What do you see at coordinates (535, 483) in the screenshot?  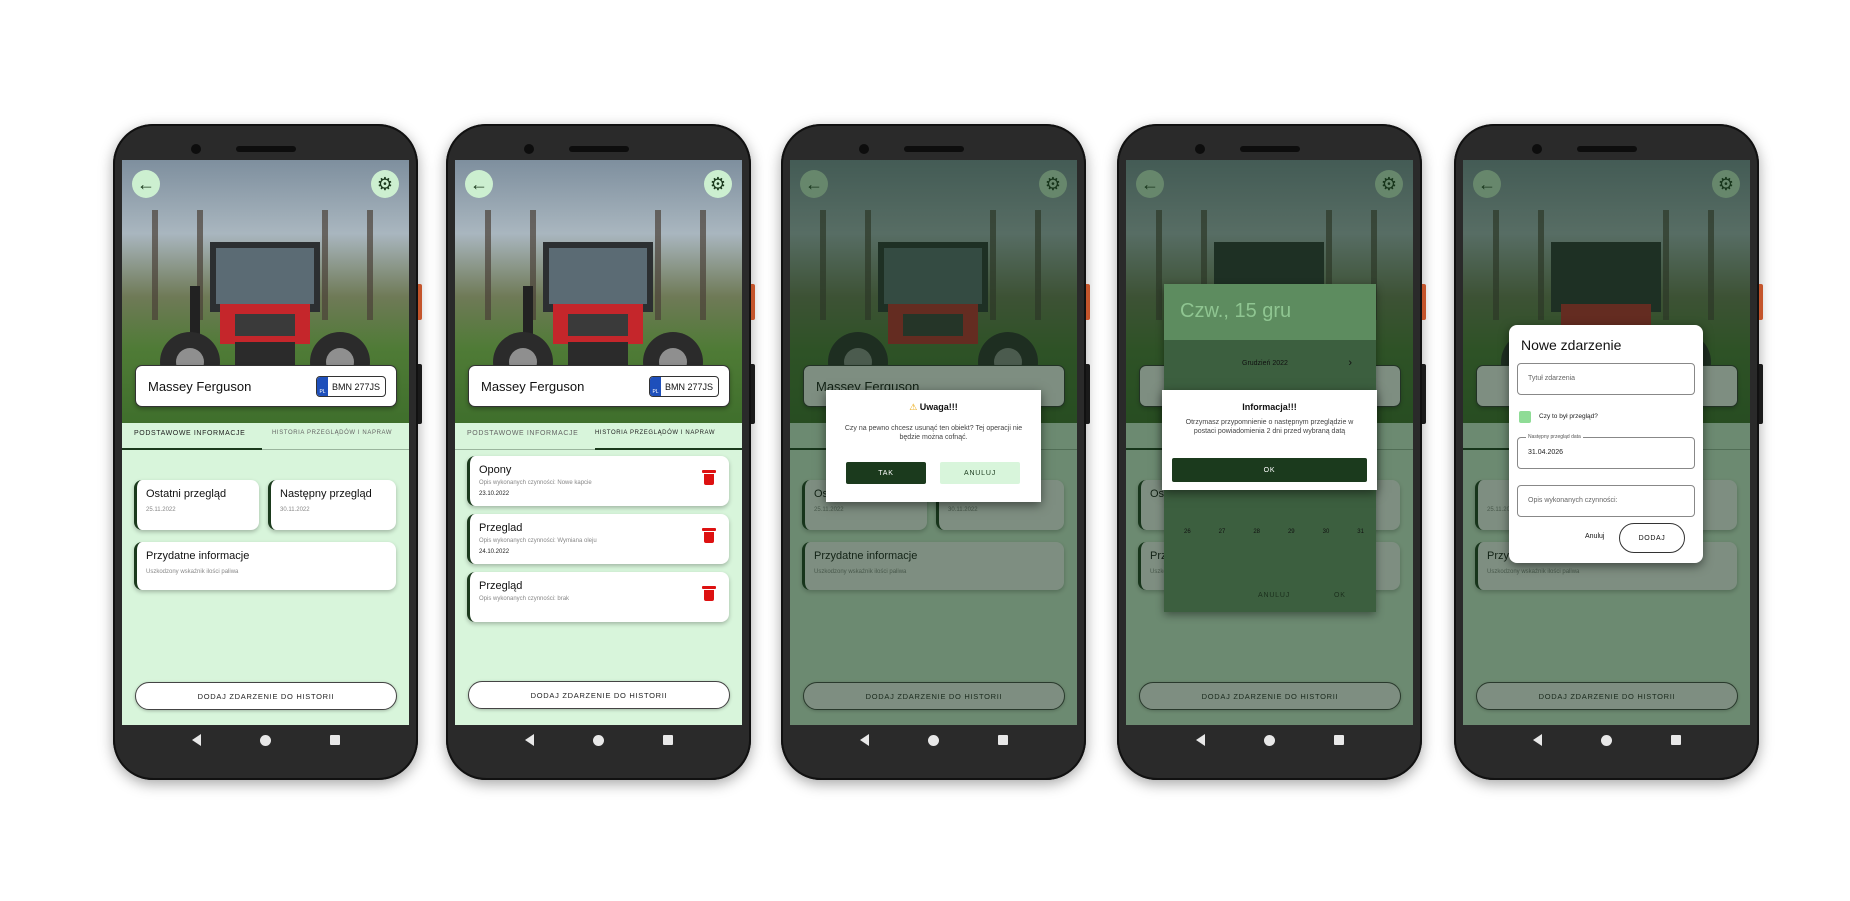 I see `history-desc: Opis wykonanych czynności: Nowe kapcie` at bounding box center [535, 483].